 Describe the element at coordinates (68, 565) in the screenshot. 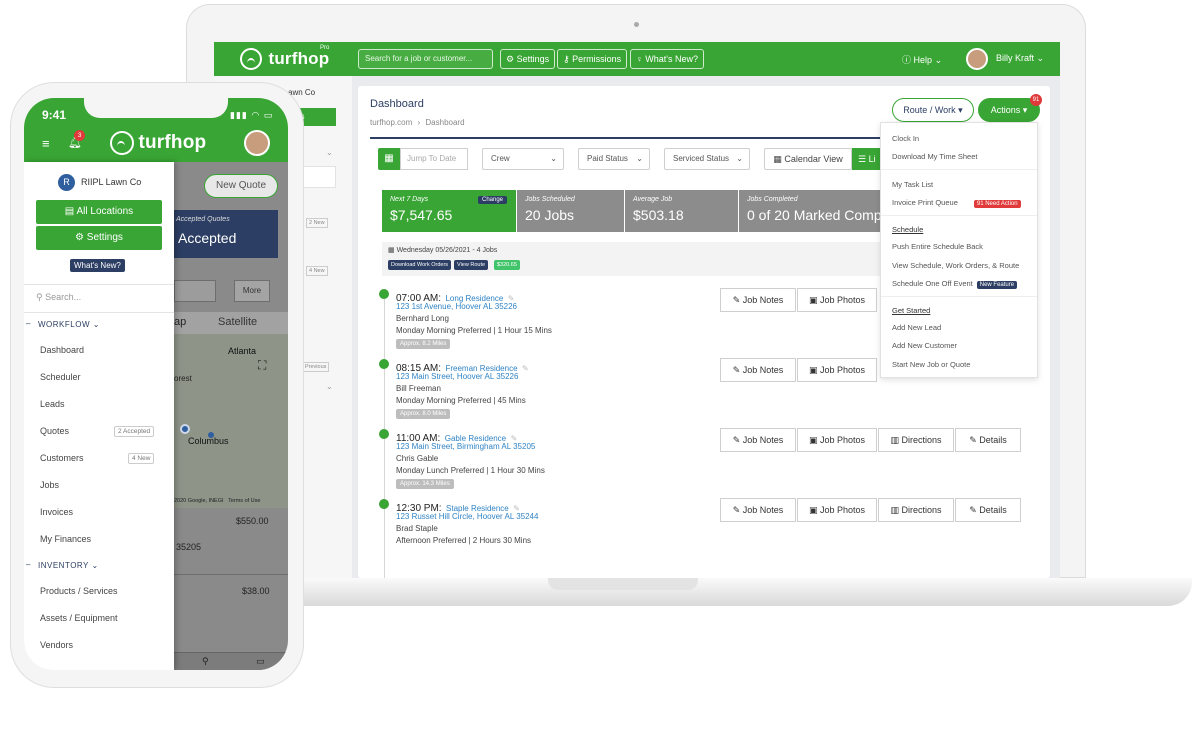

I see `inventory-section: INVENTORY ⌄` at that location.